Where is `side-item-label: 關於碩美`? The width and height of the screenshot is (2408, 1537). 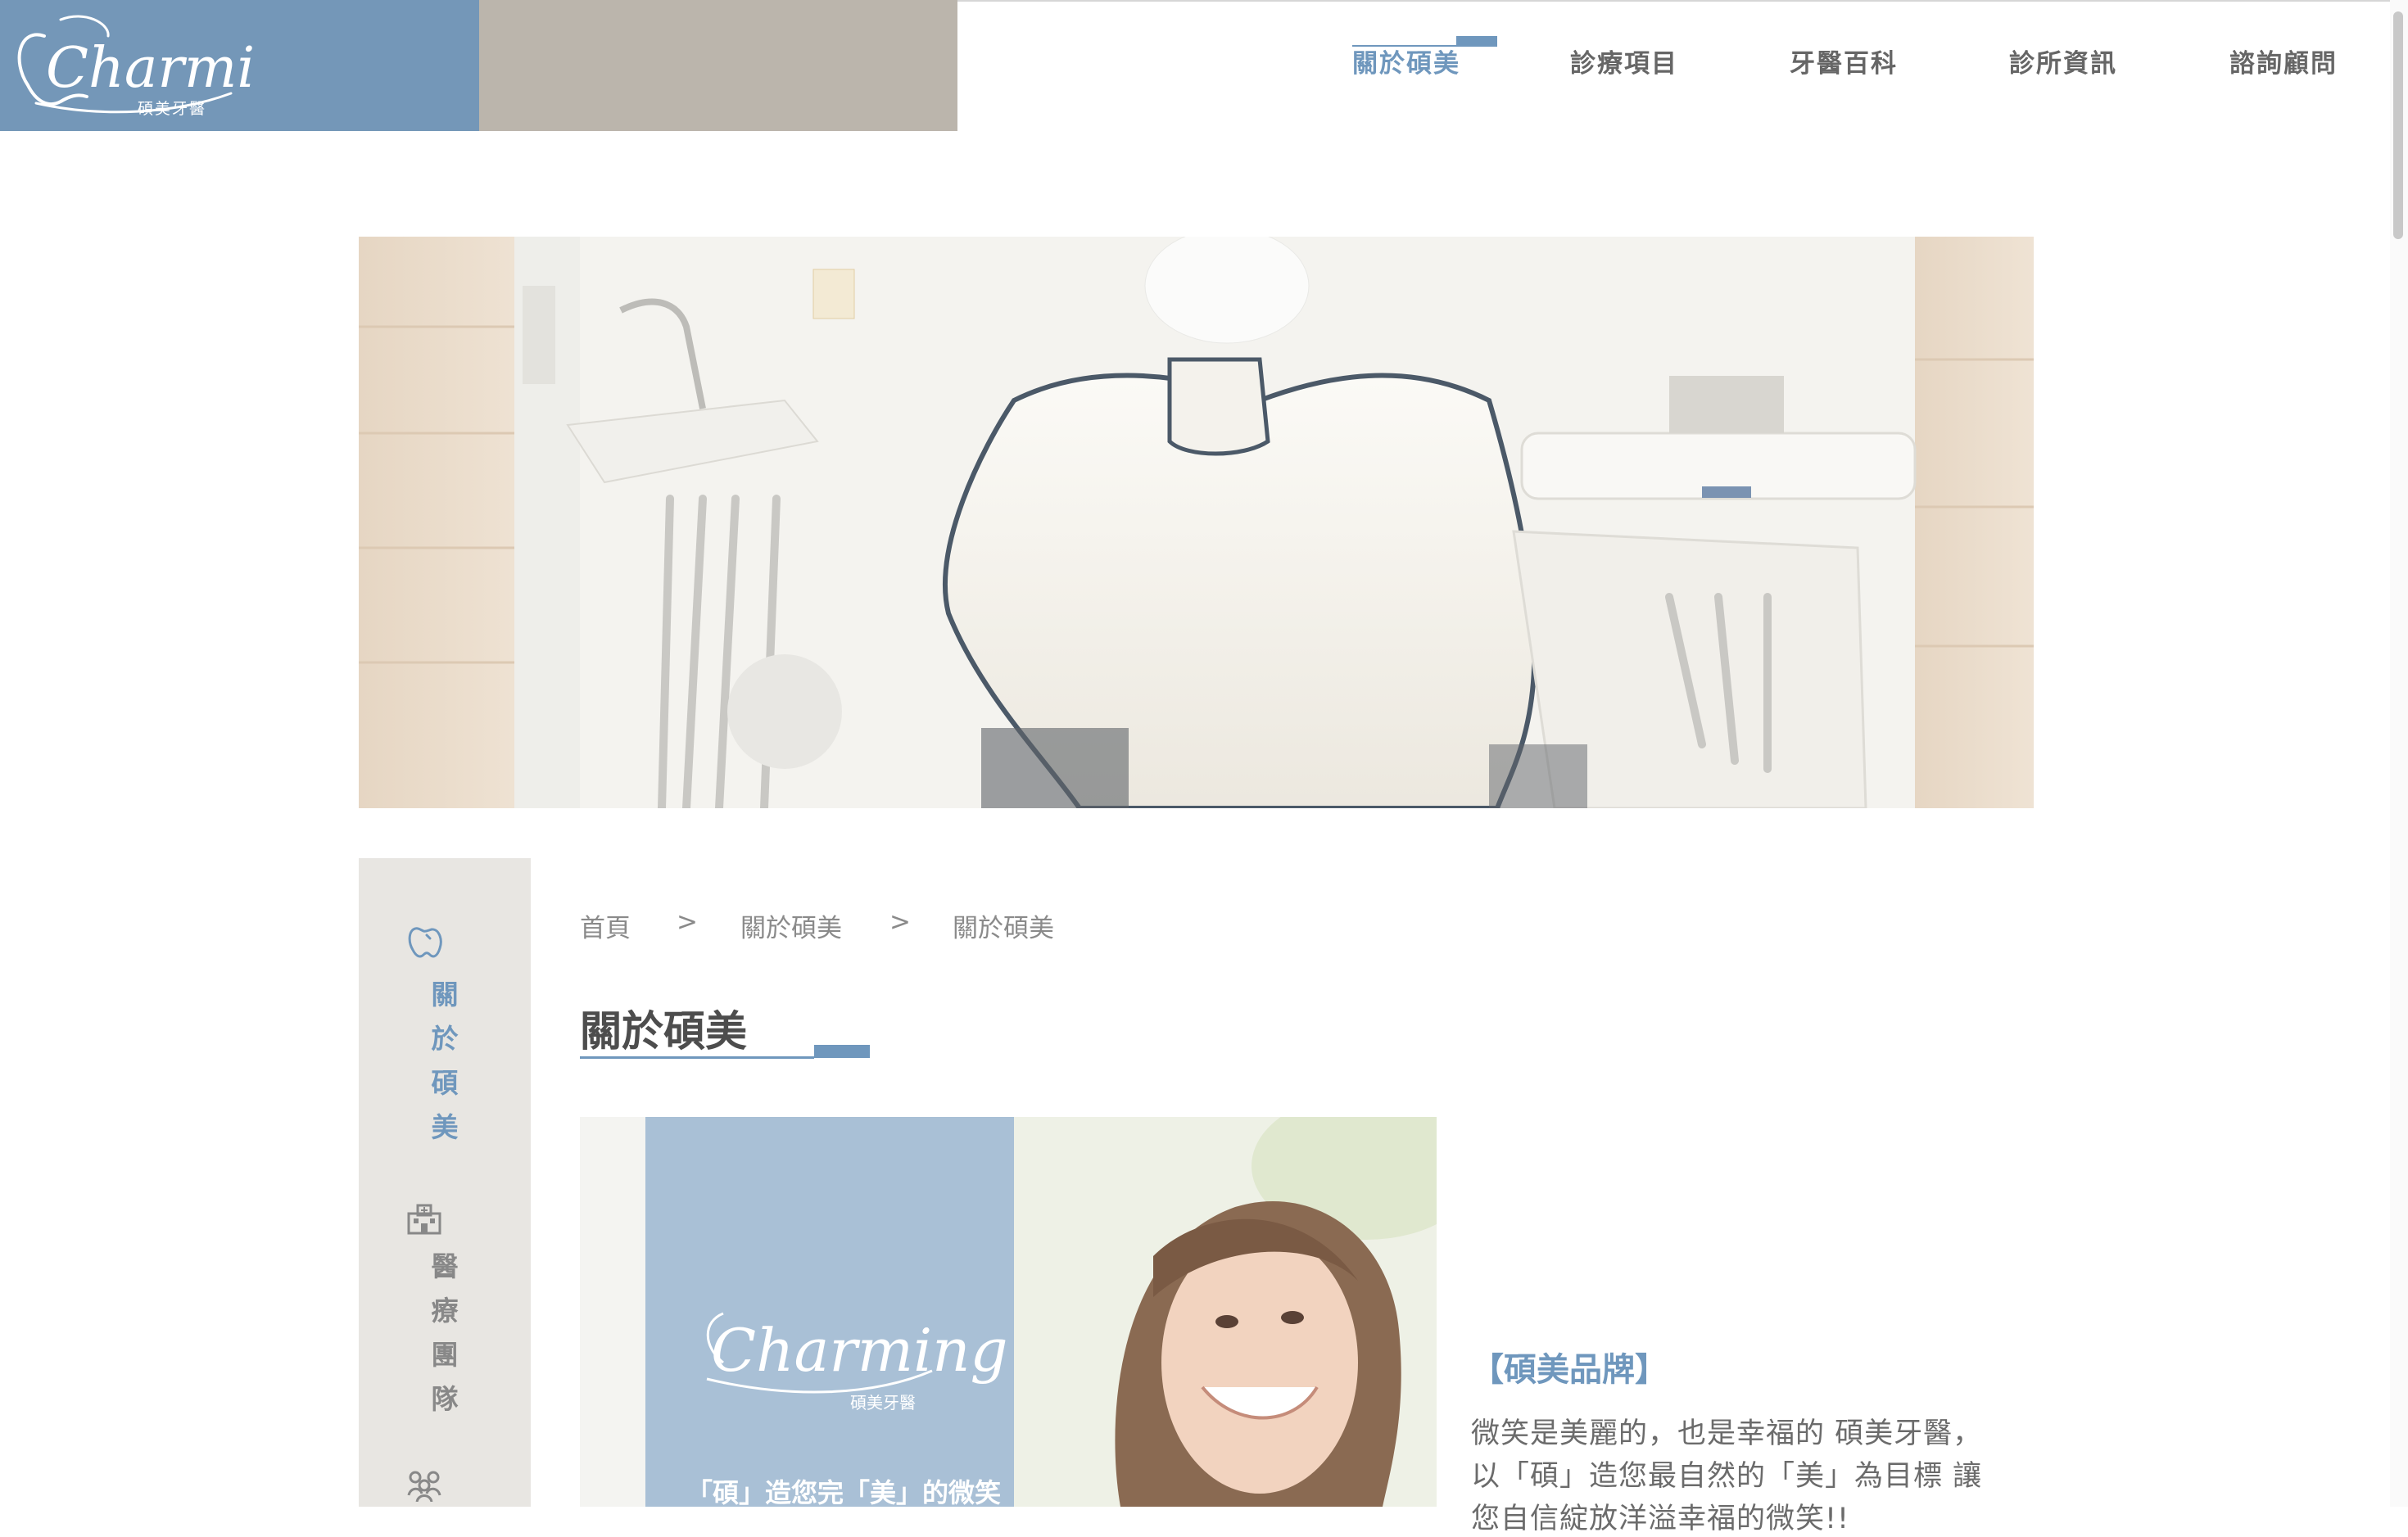
side-item-label: 關於碩美 is located at coordinates (444, 1062).